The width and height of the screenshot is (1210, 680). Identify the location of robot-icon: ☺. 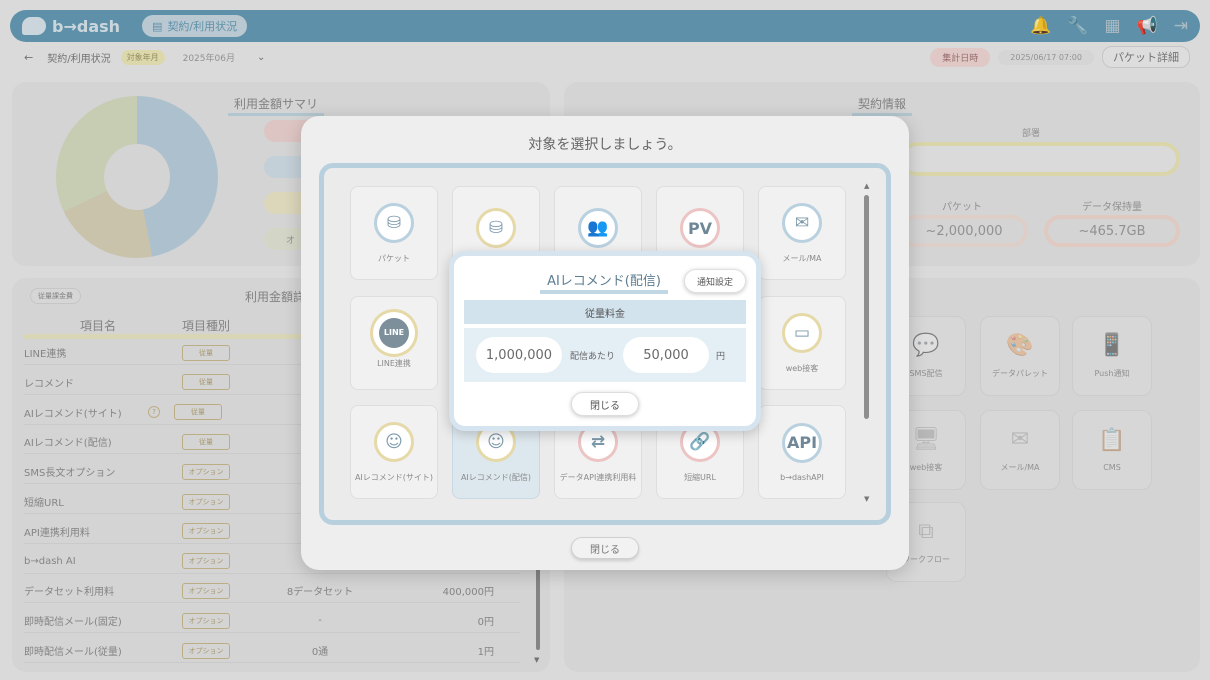
(394, 441).